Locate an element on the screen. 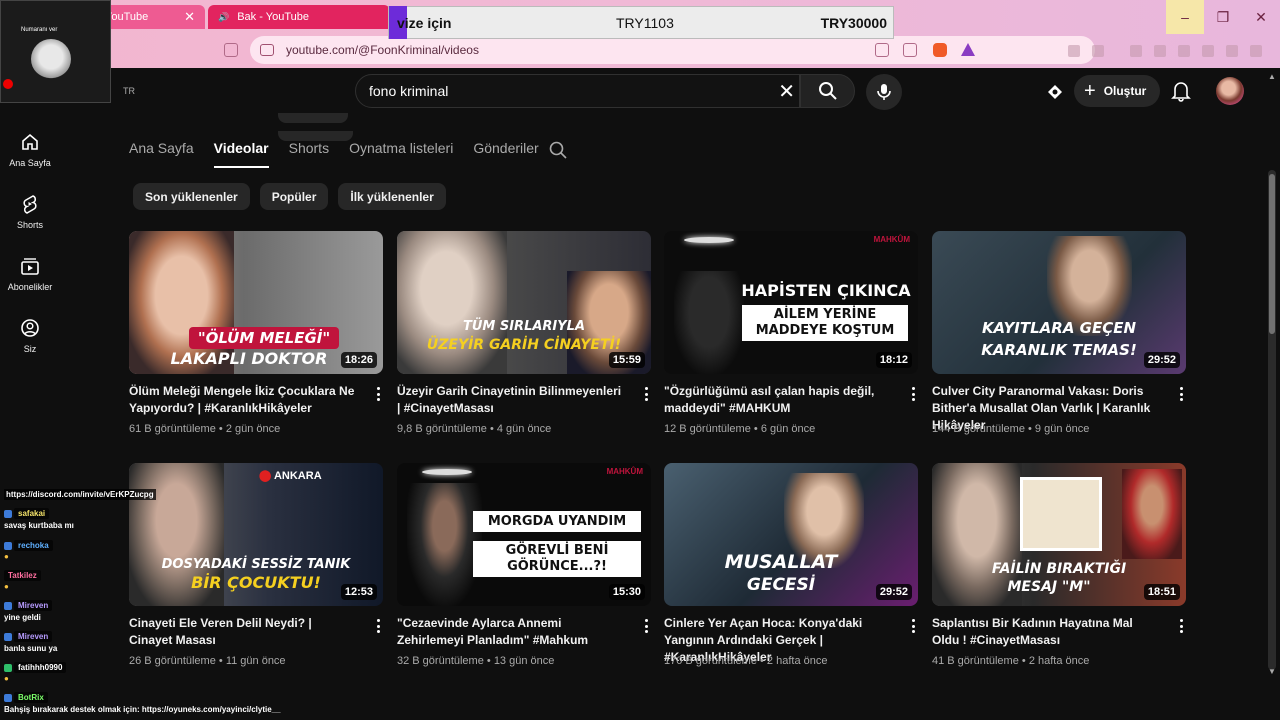 The image size is (1280, 720). video-duration: 12:53 is located at coordinates (358, 592).